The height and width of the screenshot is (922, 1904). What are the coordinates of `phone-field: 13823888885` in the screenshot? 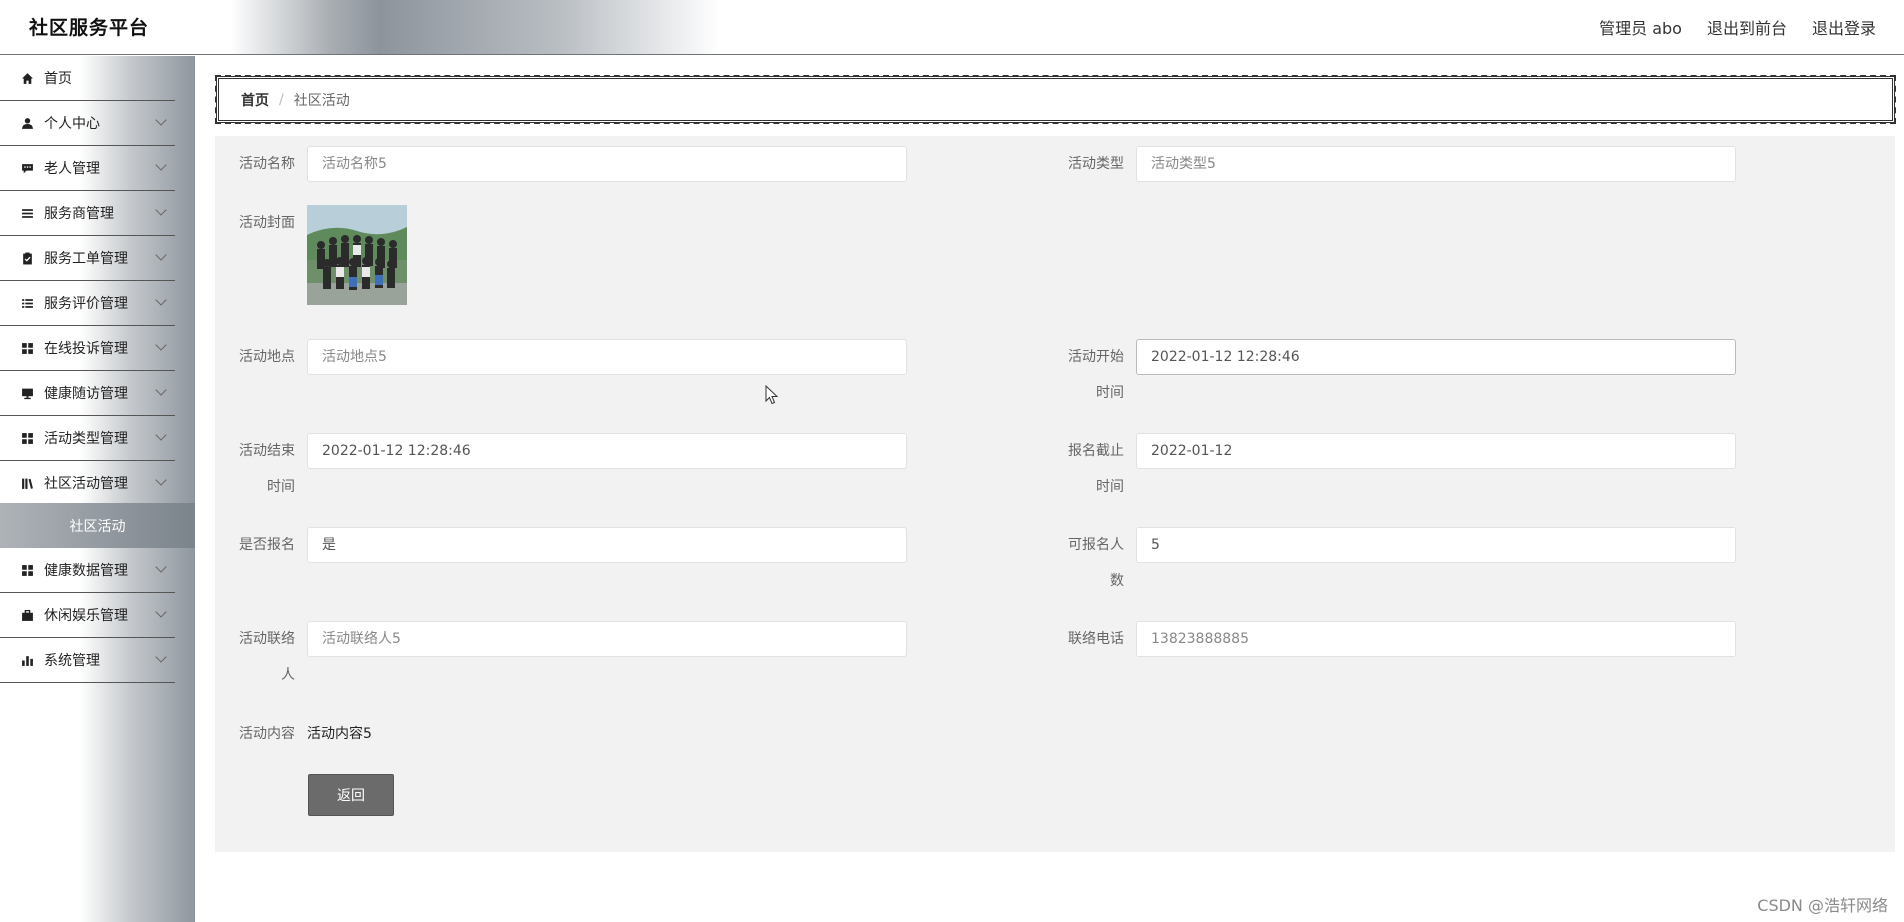 It's located at (1436, 639).